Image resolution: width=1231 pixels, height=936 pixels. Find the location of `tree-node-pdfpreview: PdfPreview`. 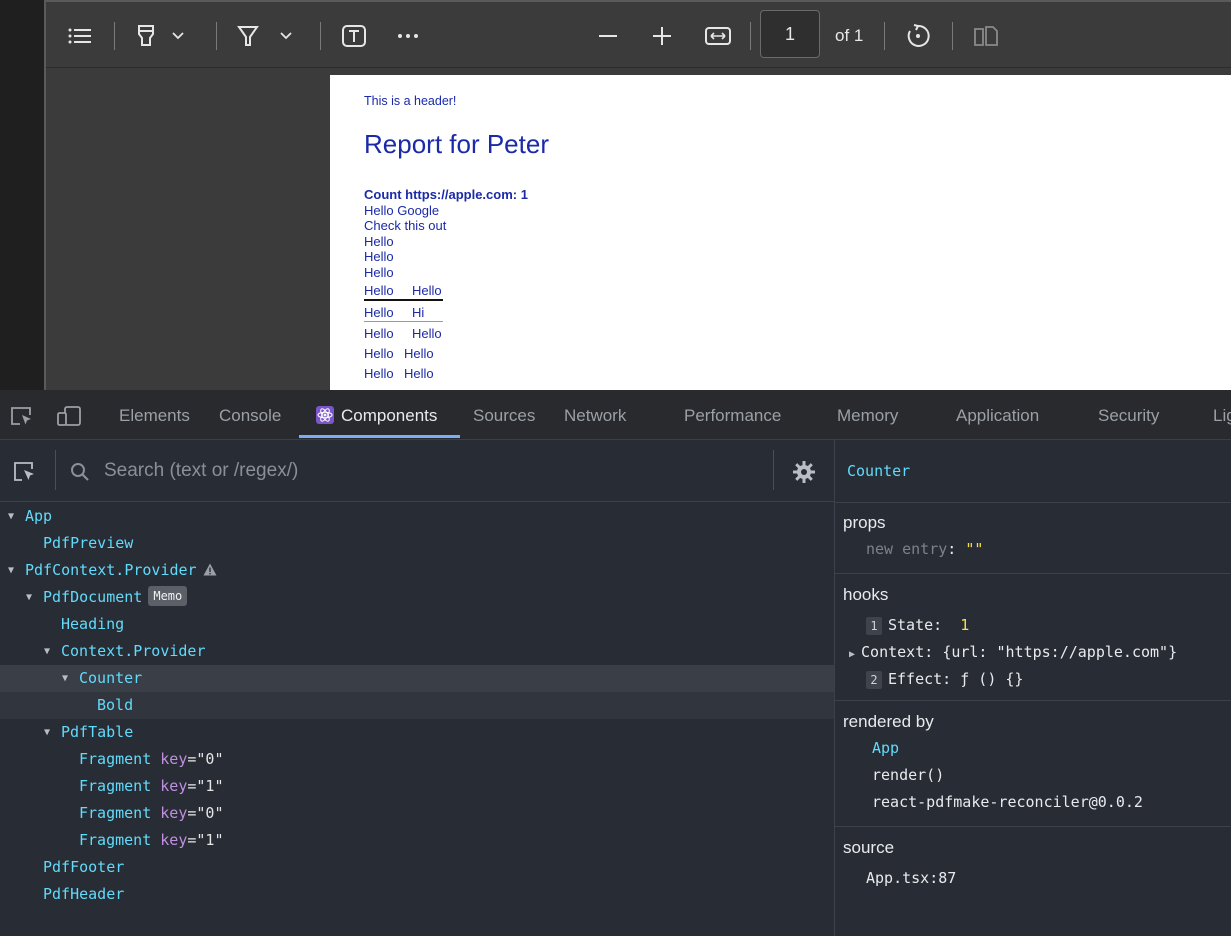

tree-node-pdfpreview: PdfPreview is located at coordinates (417, 543).